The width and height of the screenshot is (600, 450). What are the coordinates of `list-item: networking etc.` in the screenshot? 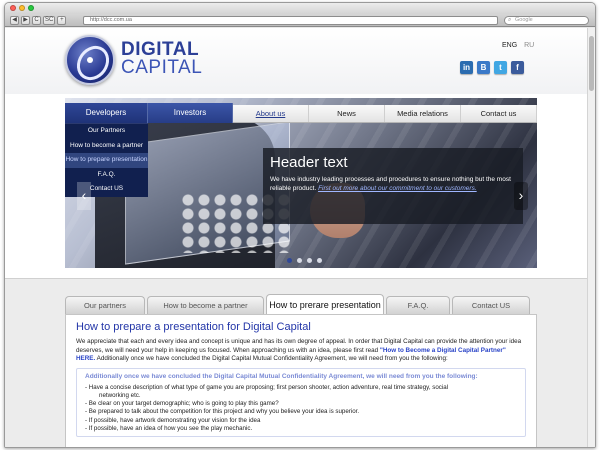 It's located at (120, 395).